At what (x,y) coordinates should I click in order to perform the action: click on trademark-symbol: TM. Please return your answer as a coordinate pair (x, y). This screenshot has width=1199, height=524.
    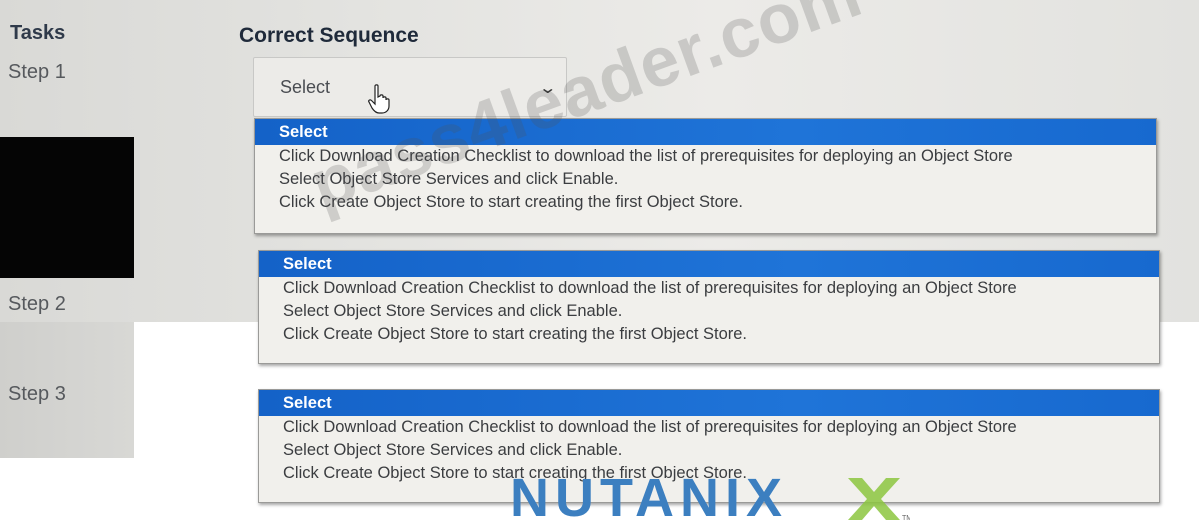
    Looking at the image, I should click on (906, 518).